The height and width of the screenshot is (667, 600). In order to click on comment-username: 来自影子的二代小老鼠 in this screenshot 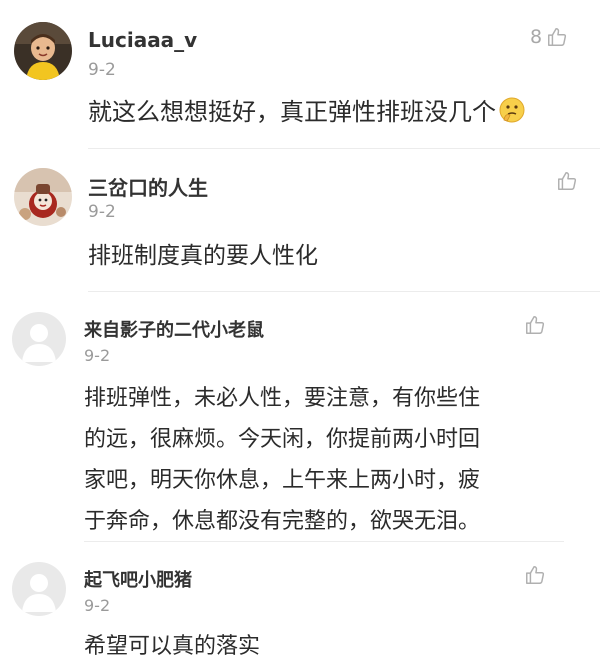, I will do `click(174, 329)`.